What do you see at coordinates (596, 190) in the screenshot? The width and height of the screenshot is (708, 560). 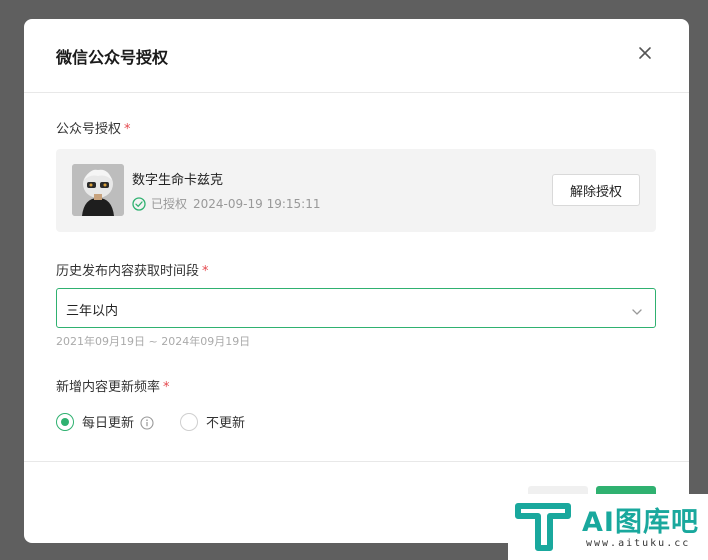 I see `revoke-authorization-button: 解除授权` at bounding box center [596, 190].